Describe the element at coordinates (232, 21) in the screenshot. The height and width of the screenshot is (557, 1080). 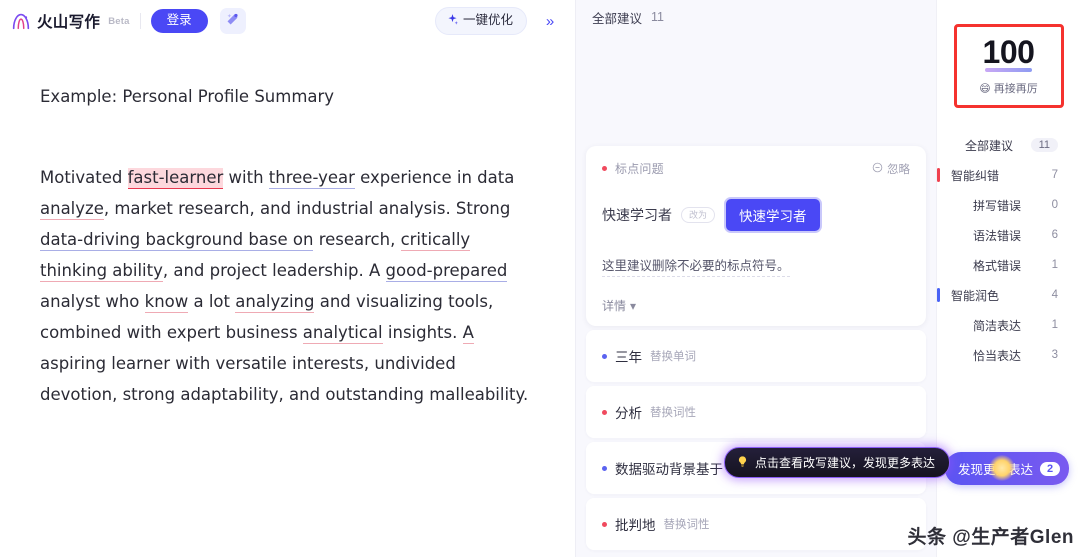
I see `magic-wand-button` at that location.